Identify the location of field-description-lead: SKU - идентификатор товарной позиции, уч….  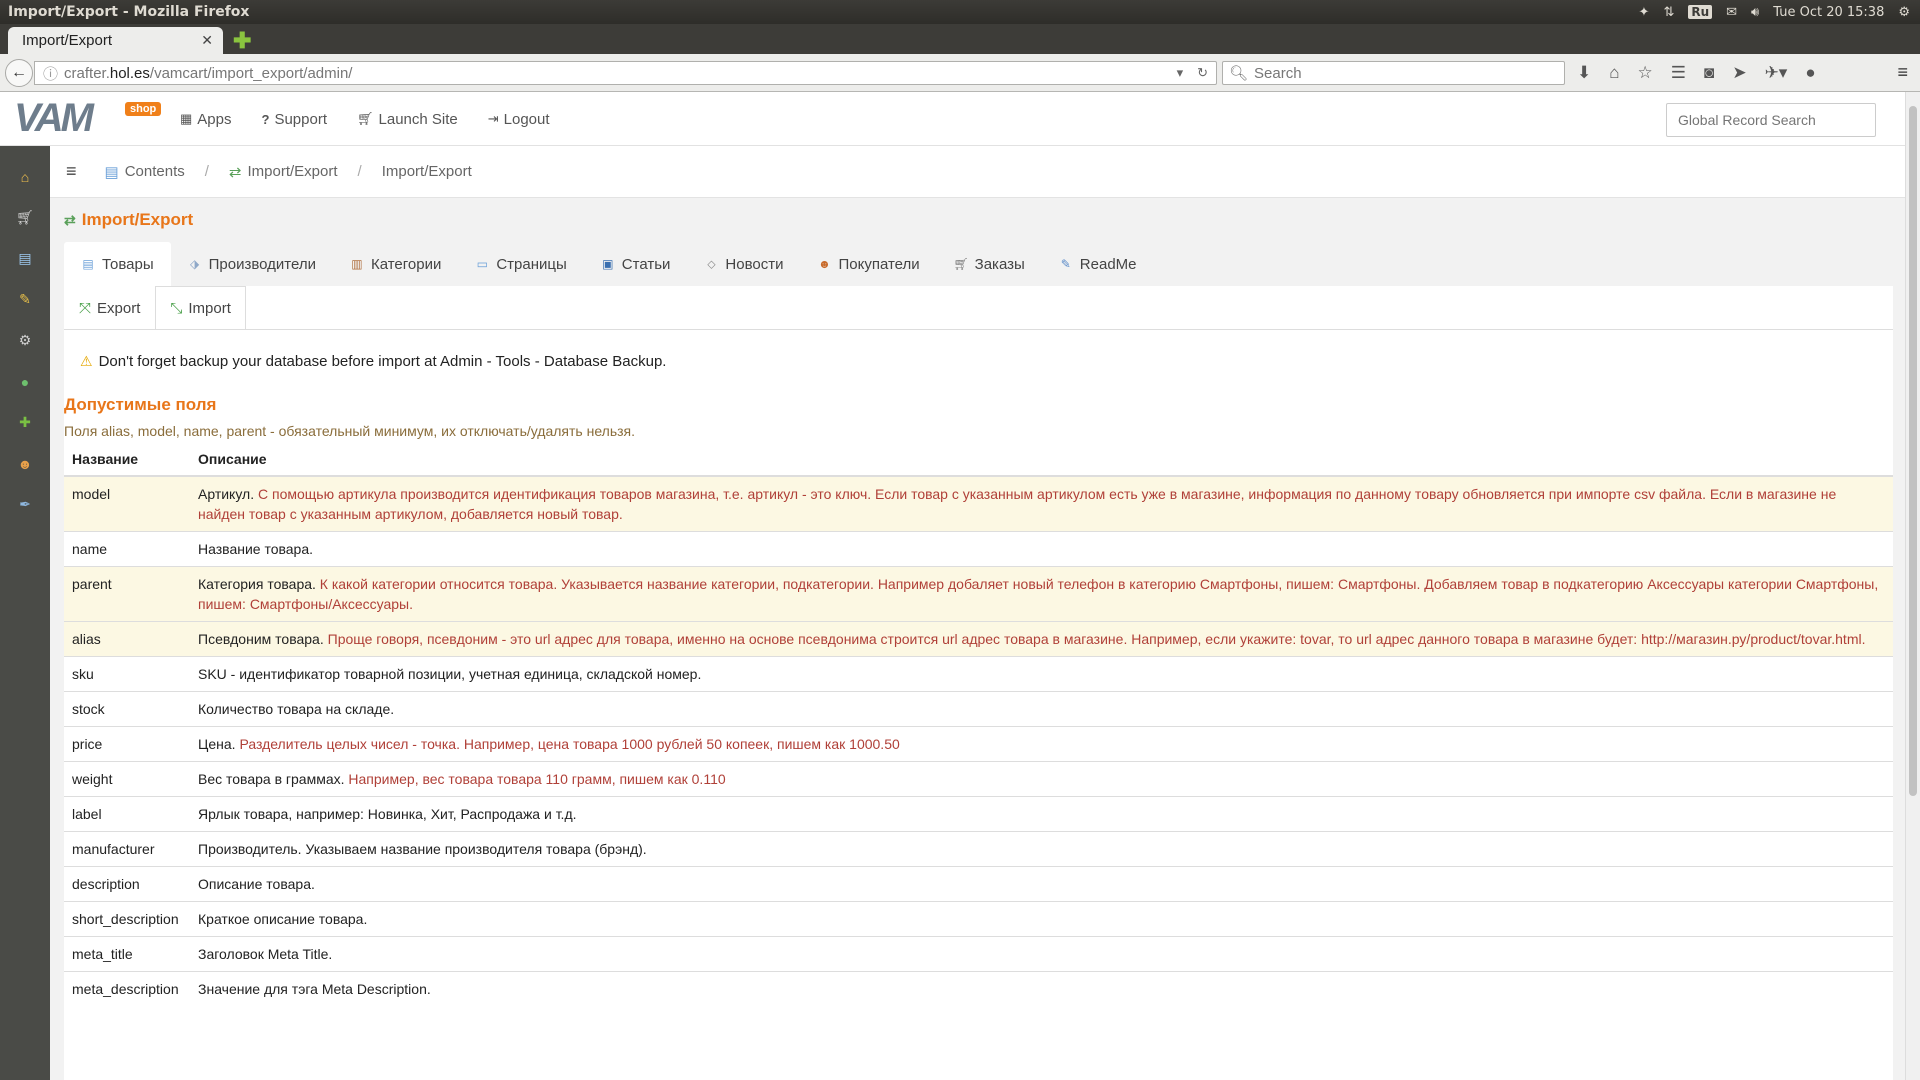
(450, 674).